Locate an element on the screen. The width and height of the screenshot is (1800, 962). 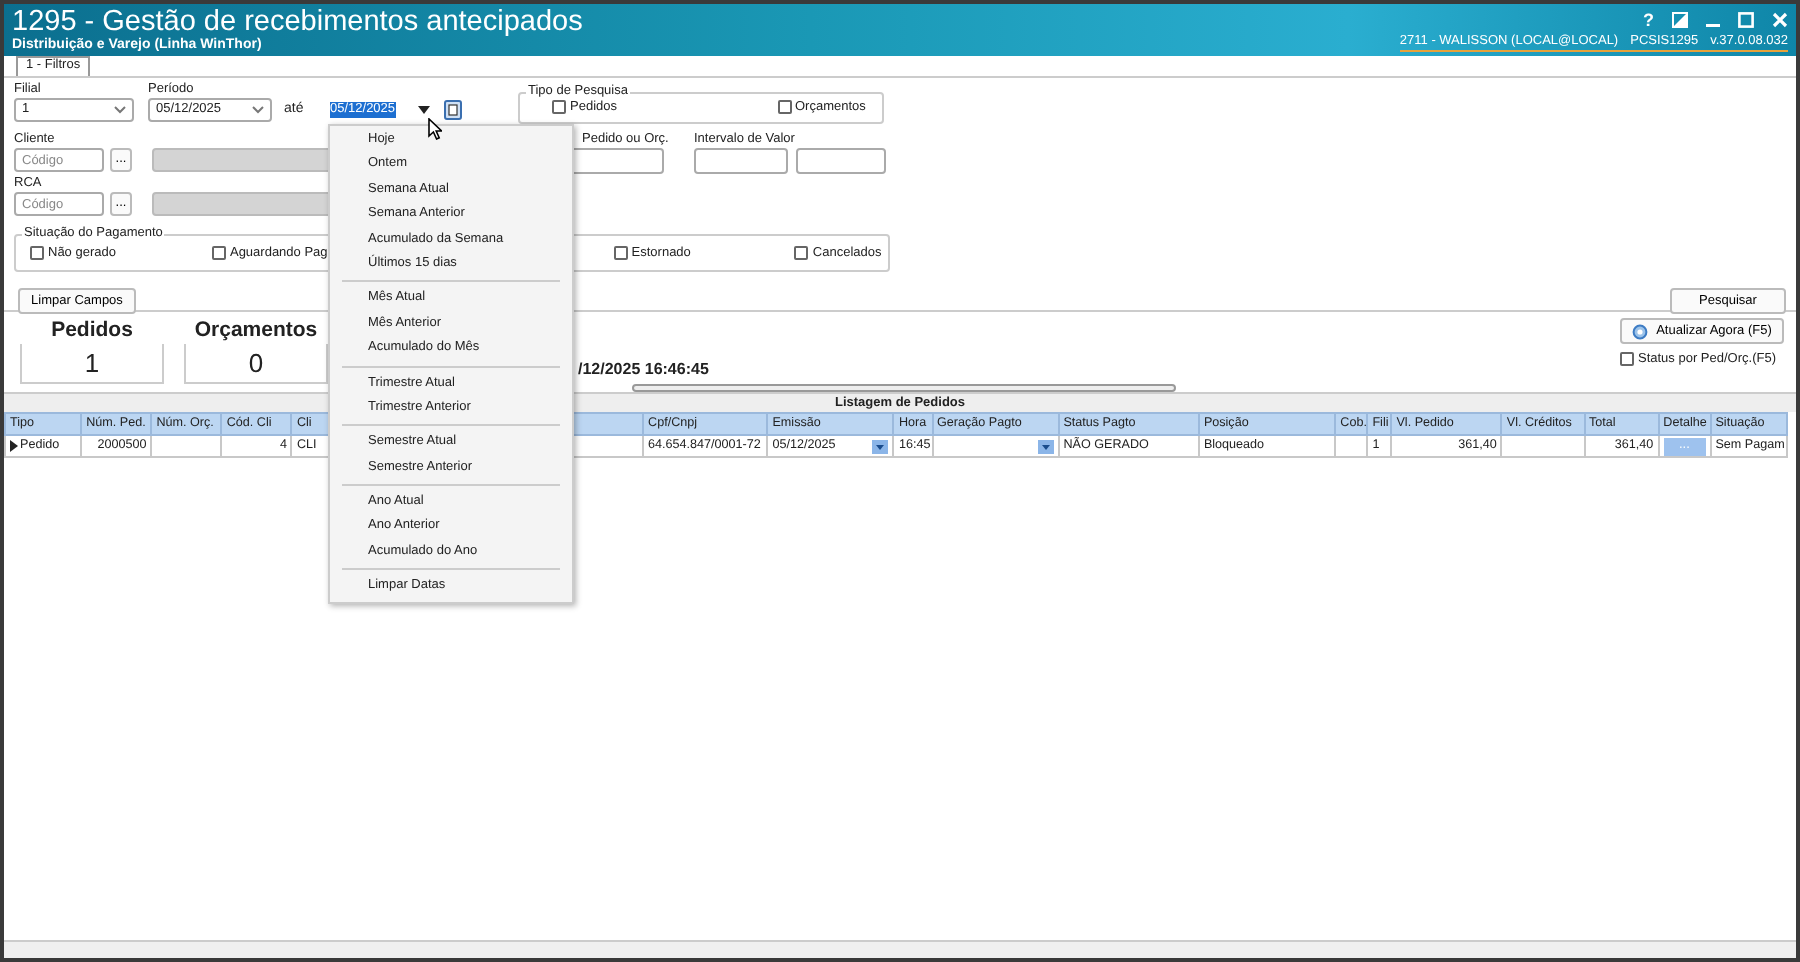
counter-value: 1 is located at coordinates (92, 363).